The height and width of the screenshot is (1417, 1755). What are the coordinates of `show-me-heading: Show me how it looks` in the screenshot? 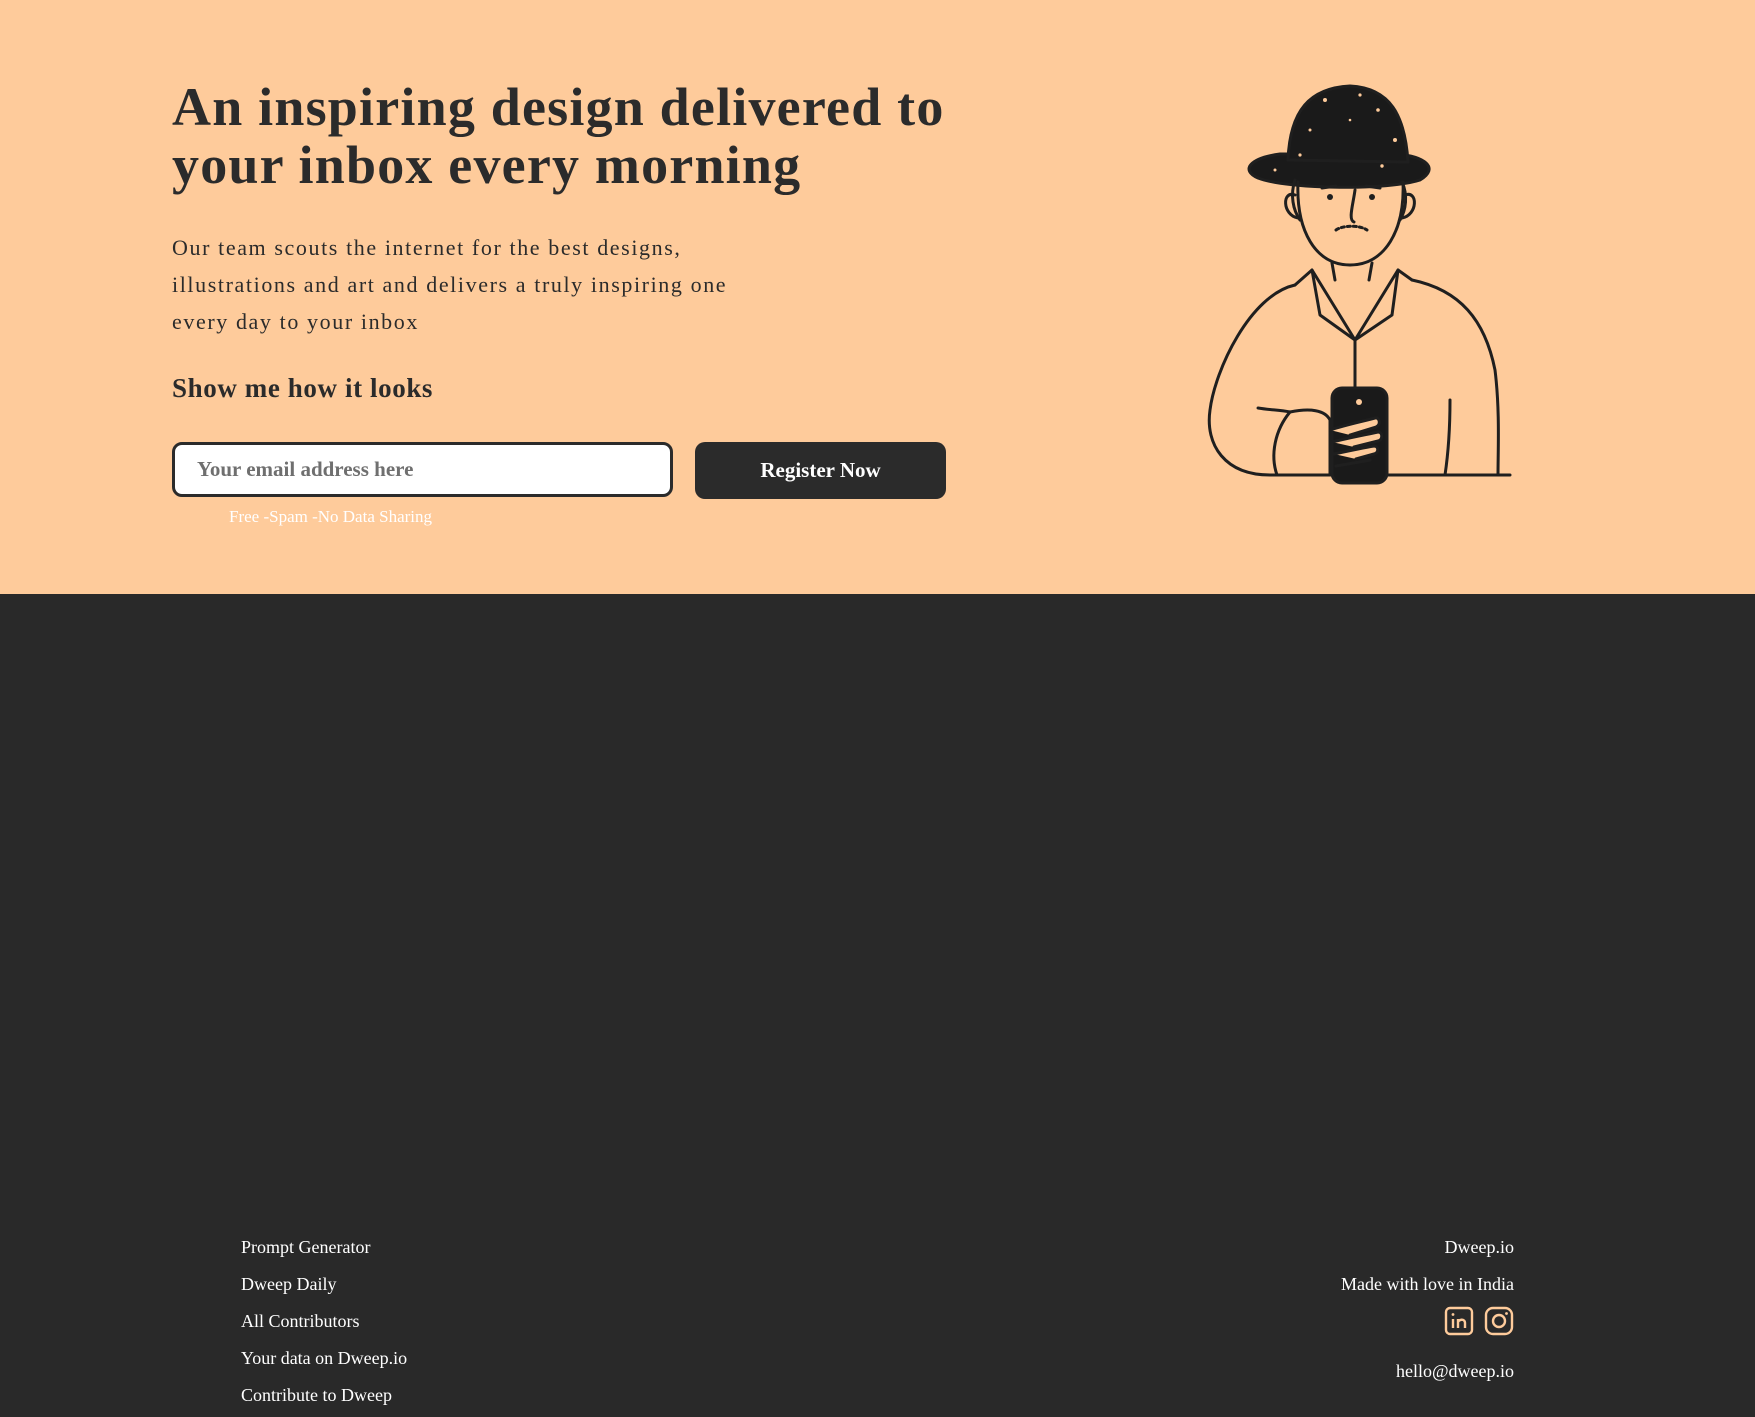 It's located at (303, 388).